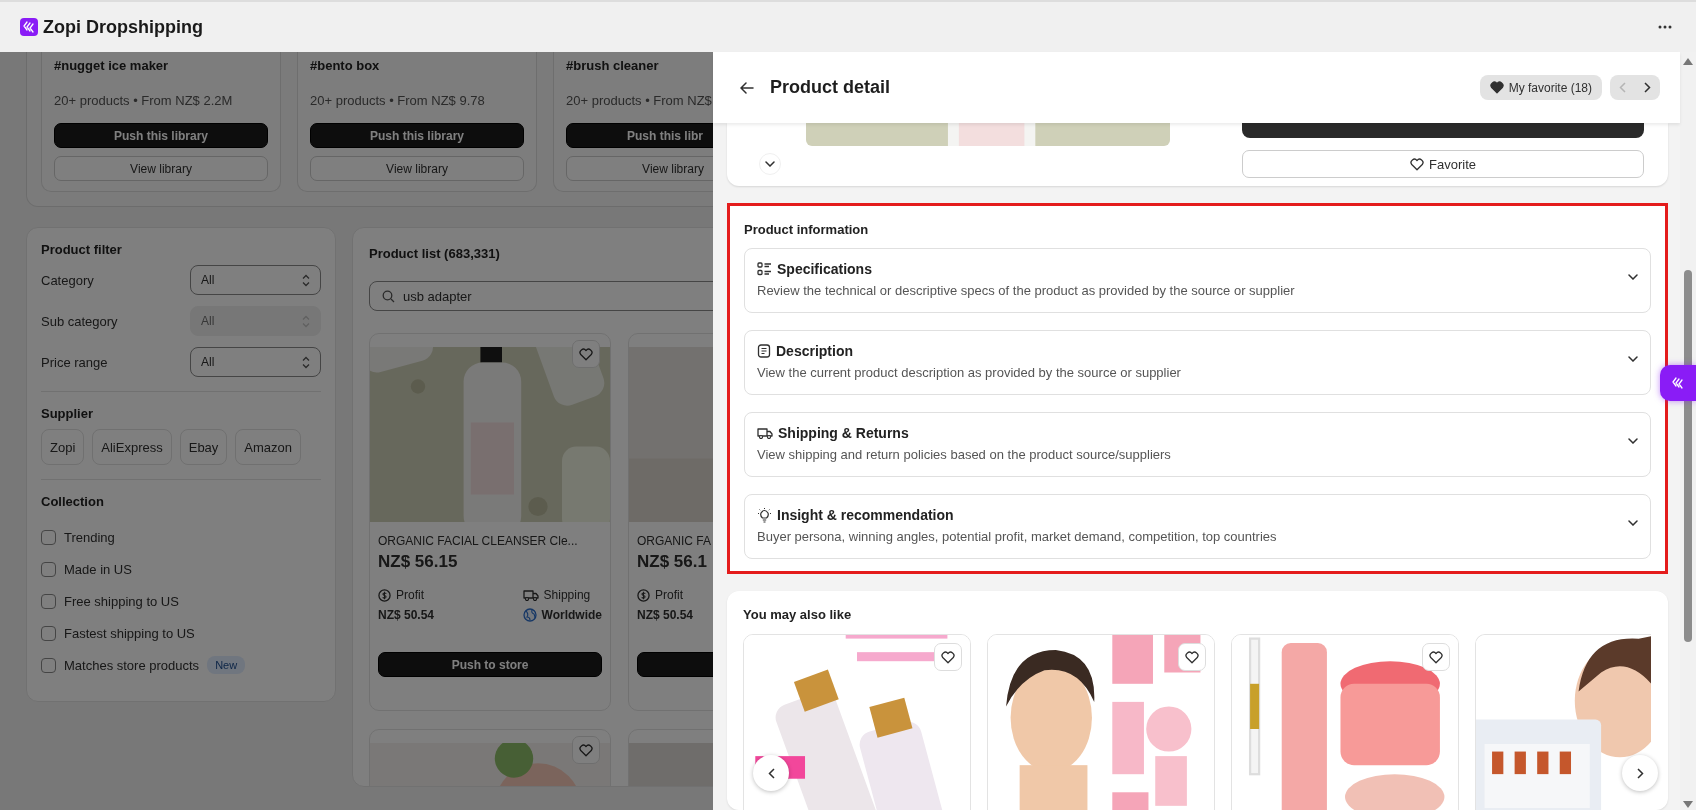 The height and width of the screenshot is (810, 1696). Describe the element at coordinates (639, 135) in the screenshot. I see `push-library-button: Push this libr` at that location.